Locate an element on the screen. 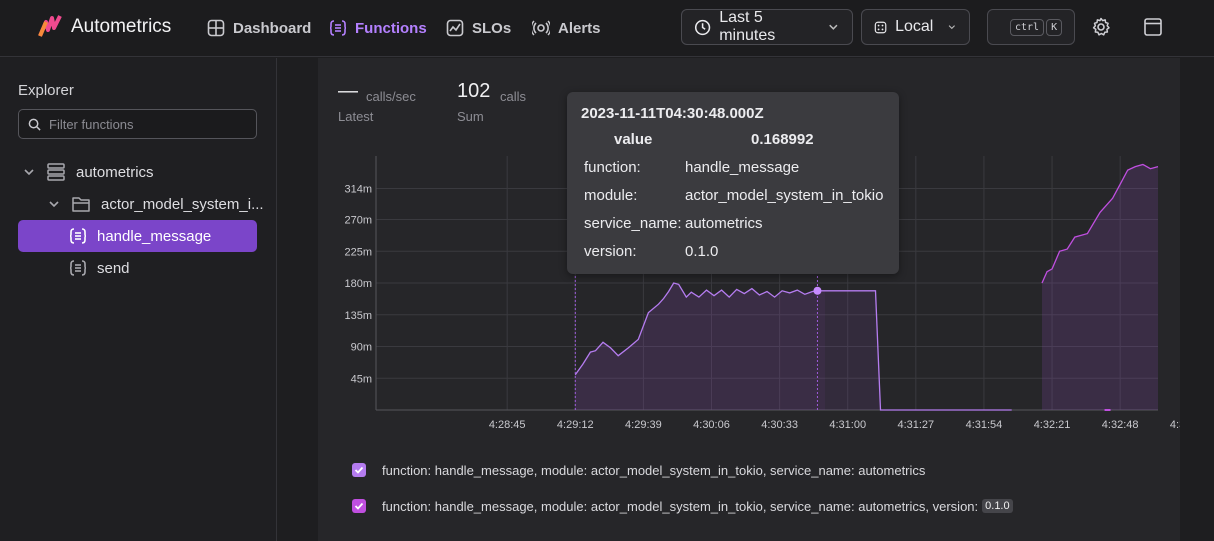 The image size is (1214, 541). rate-unit: calls/sec is located at coordinates (391, 96).